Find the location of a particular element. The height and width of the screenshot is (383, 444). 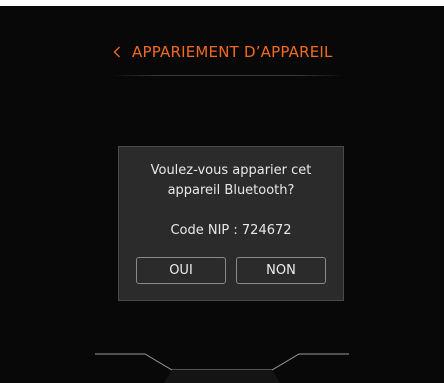

dialog-message-line-1: Voulez-vous apparier cet is located at coordinates (231, 170).